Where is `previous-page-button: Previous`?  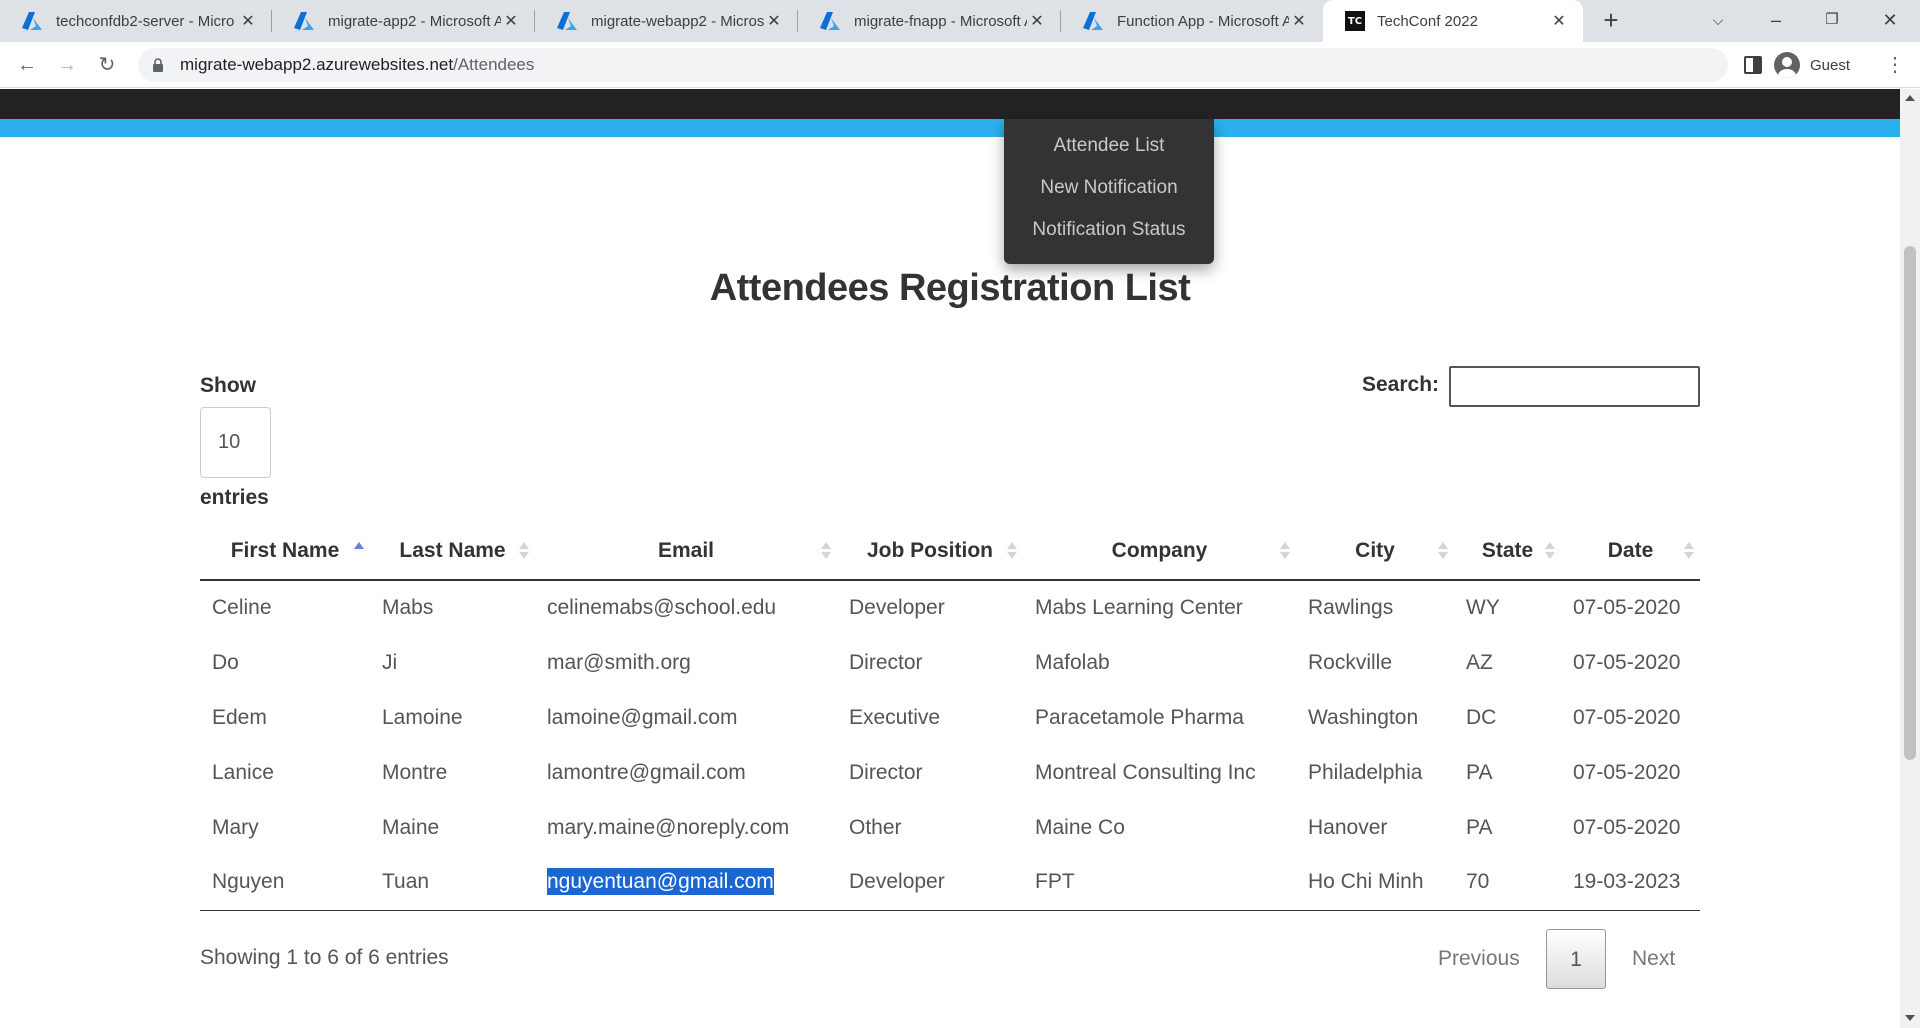 previous-page-button: Previous is located at coordinates (1479, 959).